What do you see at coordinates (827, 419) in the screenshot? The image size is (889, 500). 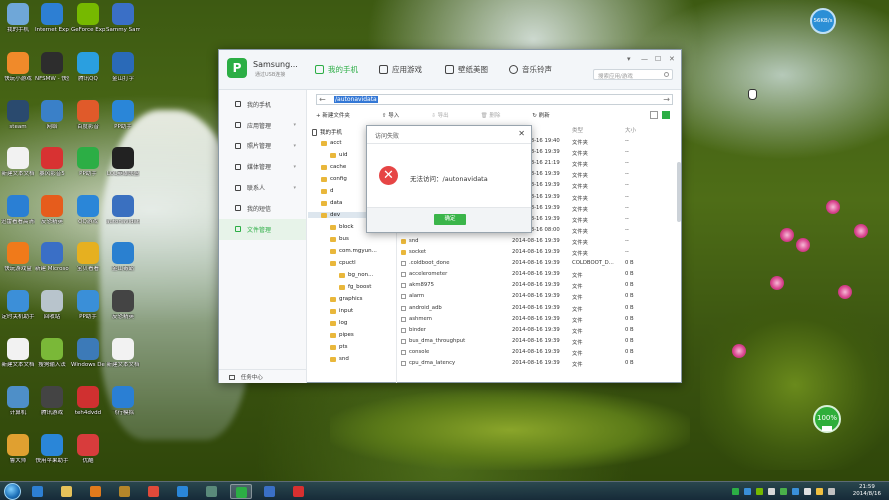 I see `battery-widget: 100%` at bounding box center [827, 419].